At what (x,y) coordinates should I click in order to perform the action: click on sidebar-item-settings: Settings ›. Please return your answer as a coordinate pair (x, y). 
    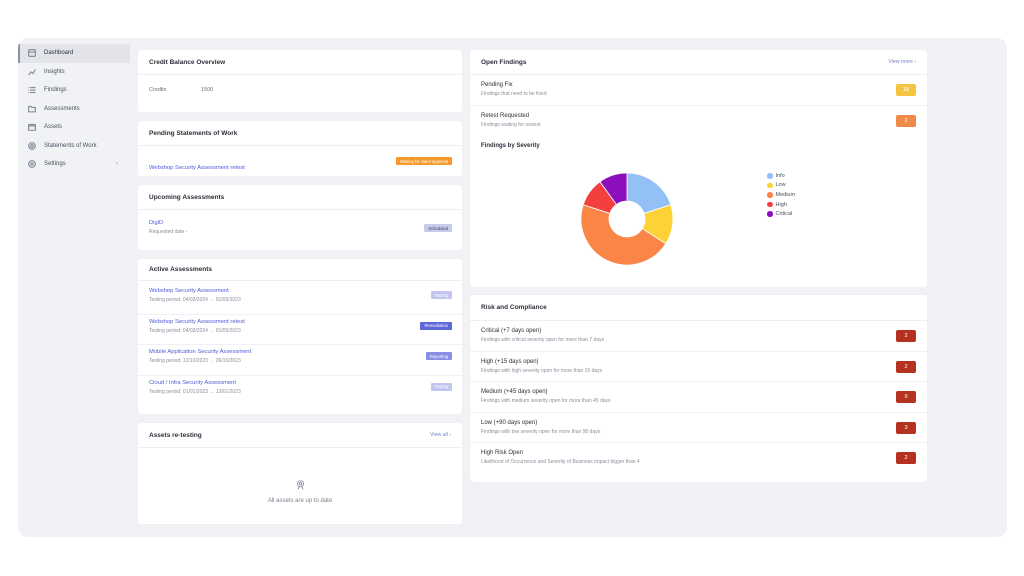
    Looking at the image, I should click on (74, 164).